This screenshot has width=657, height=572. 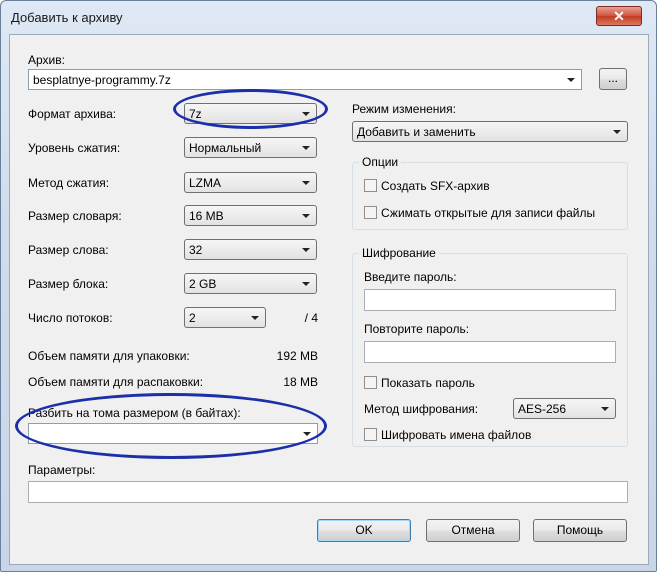 What do you see at coordinates (428, 383) in the screenshot?
I see `show-password-label: Показать пароль` at bounding box center [428, 383].